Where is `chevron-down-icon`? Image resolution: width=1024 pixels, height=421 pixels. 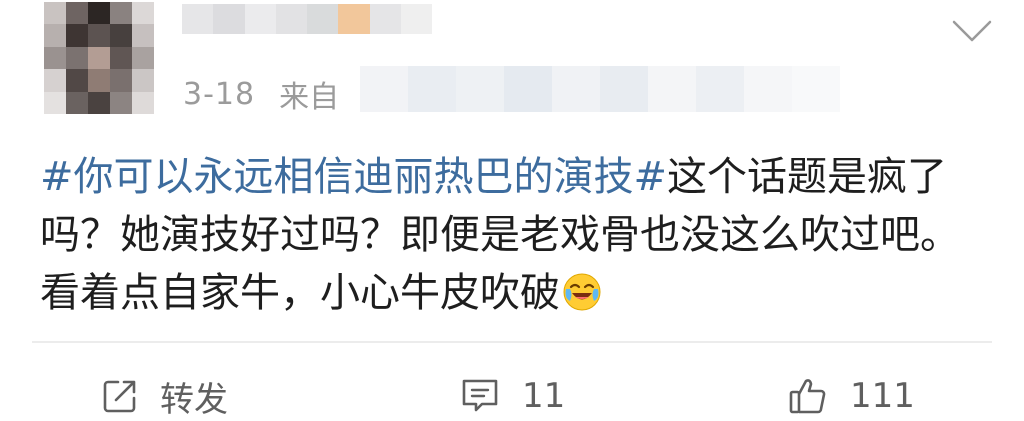
chevron-down-icon is located at coordinates (972, 31).